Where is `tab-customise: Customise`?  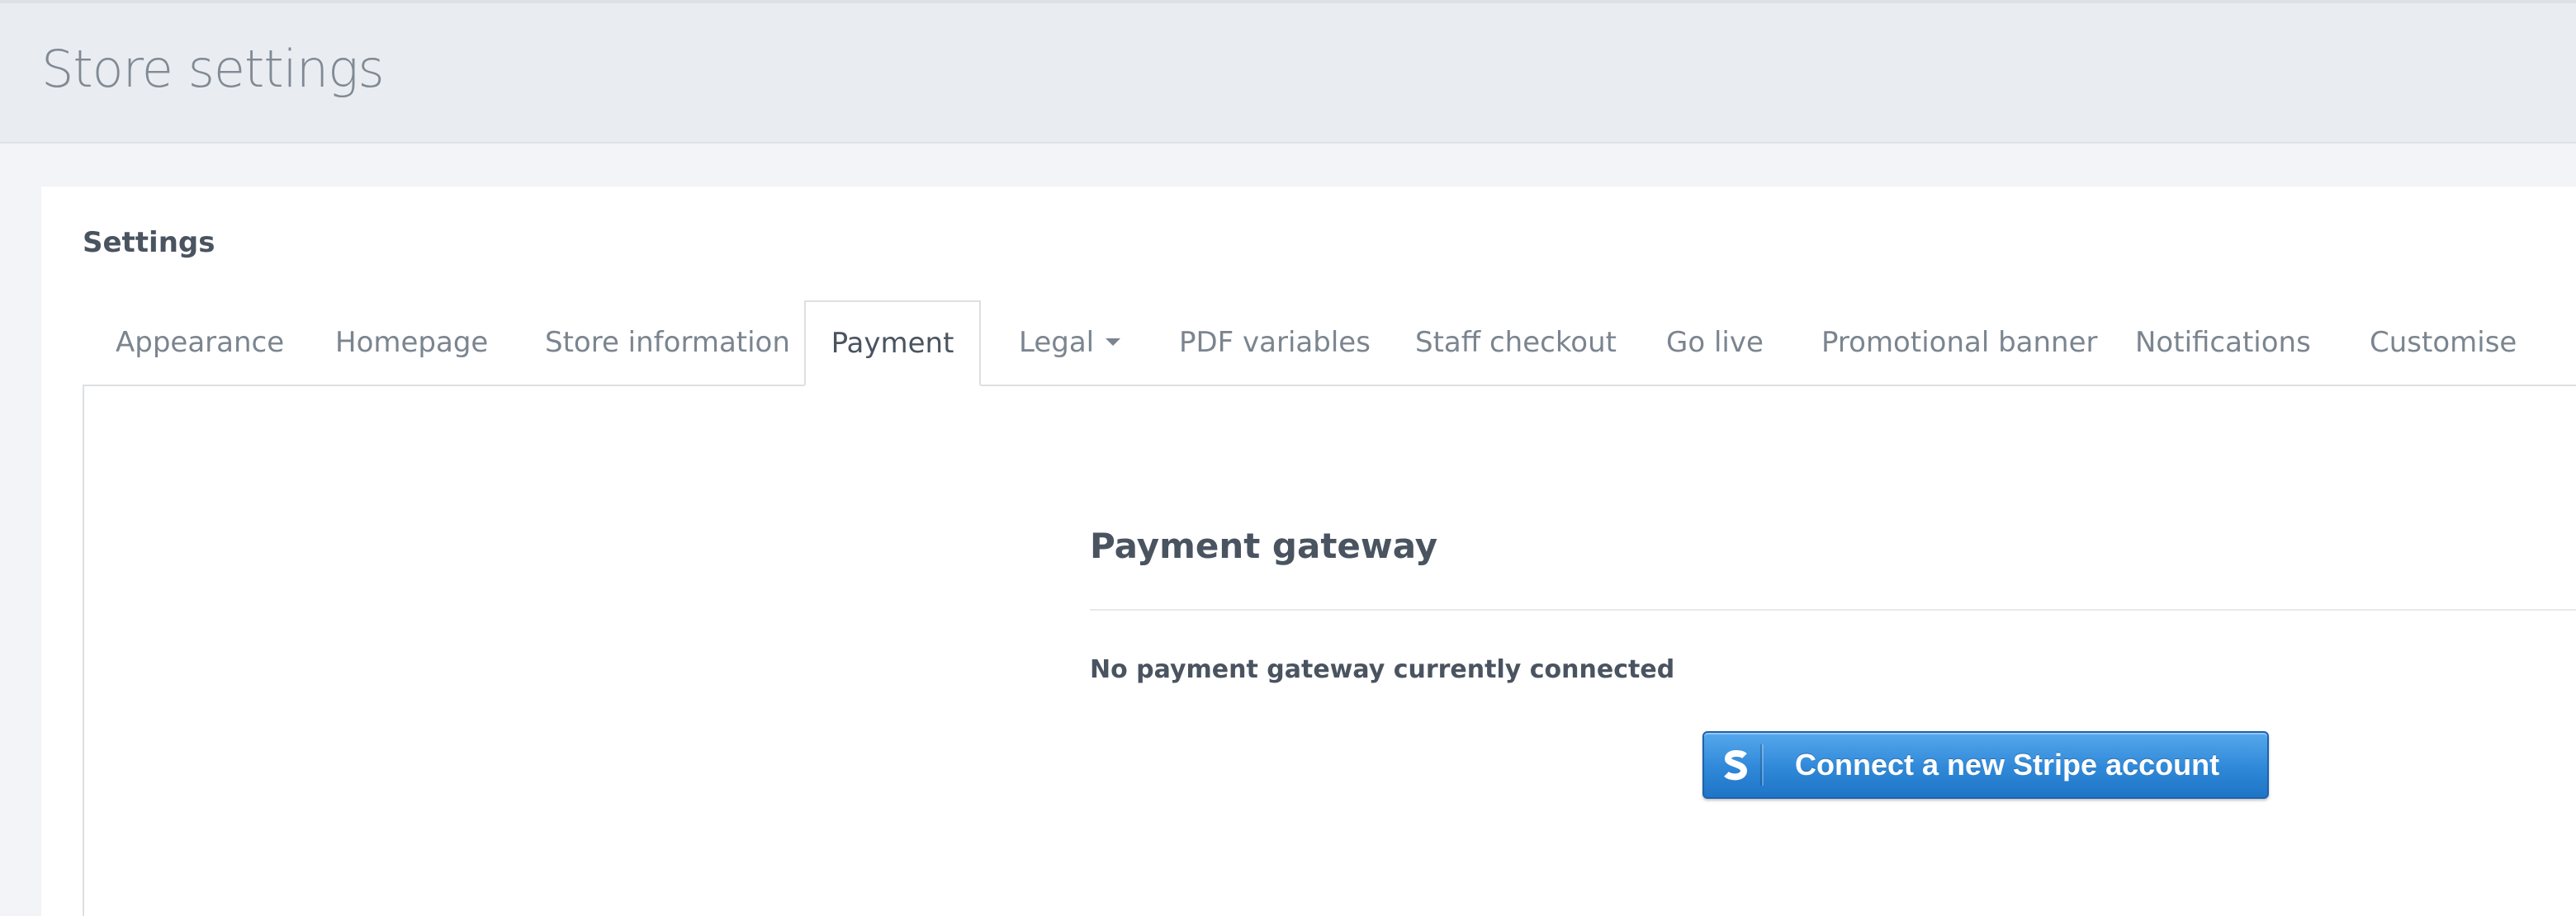
tab-customise: Customise is located at coordinates (2443, 342).